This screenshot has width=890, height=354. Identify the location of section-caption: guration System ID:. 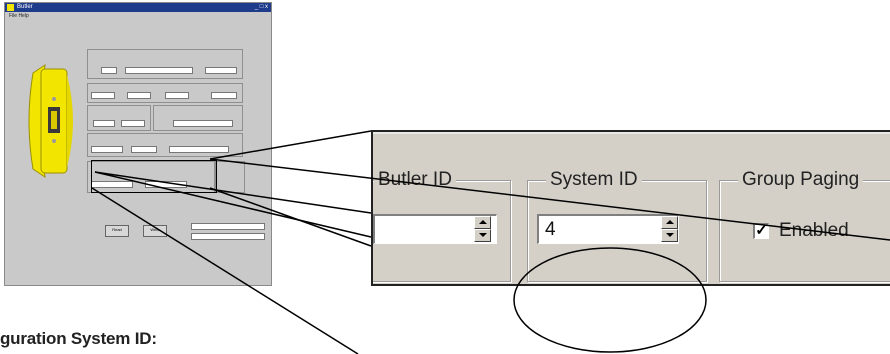
(78, 338).